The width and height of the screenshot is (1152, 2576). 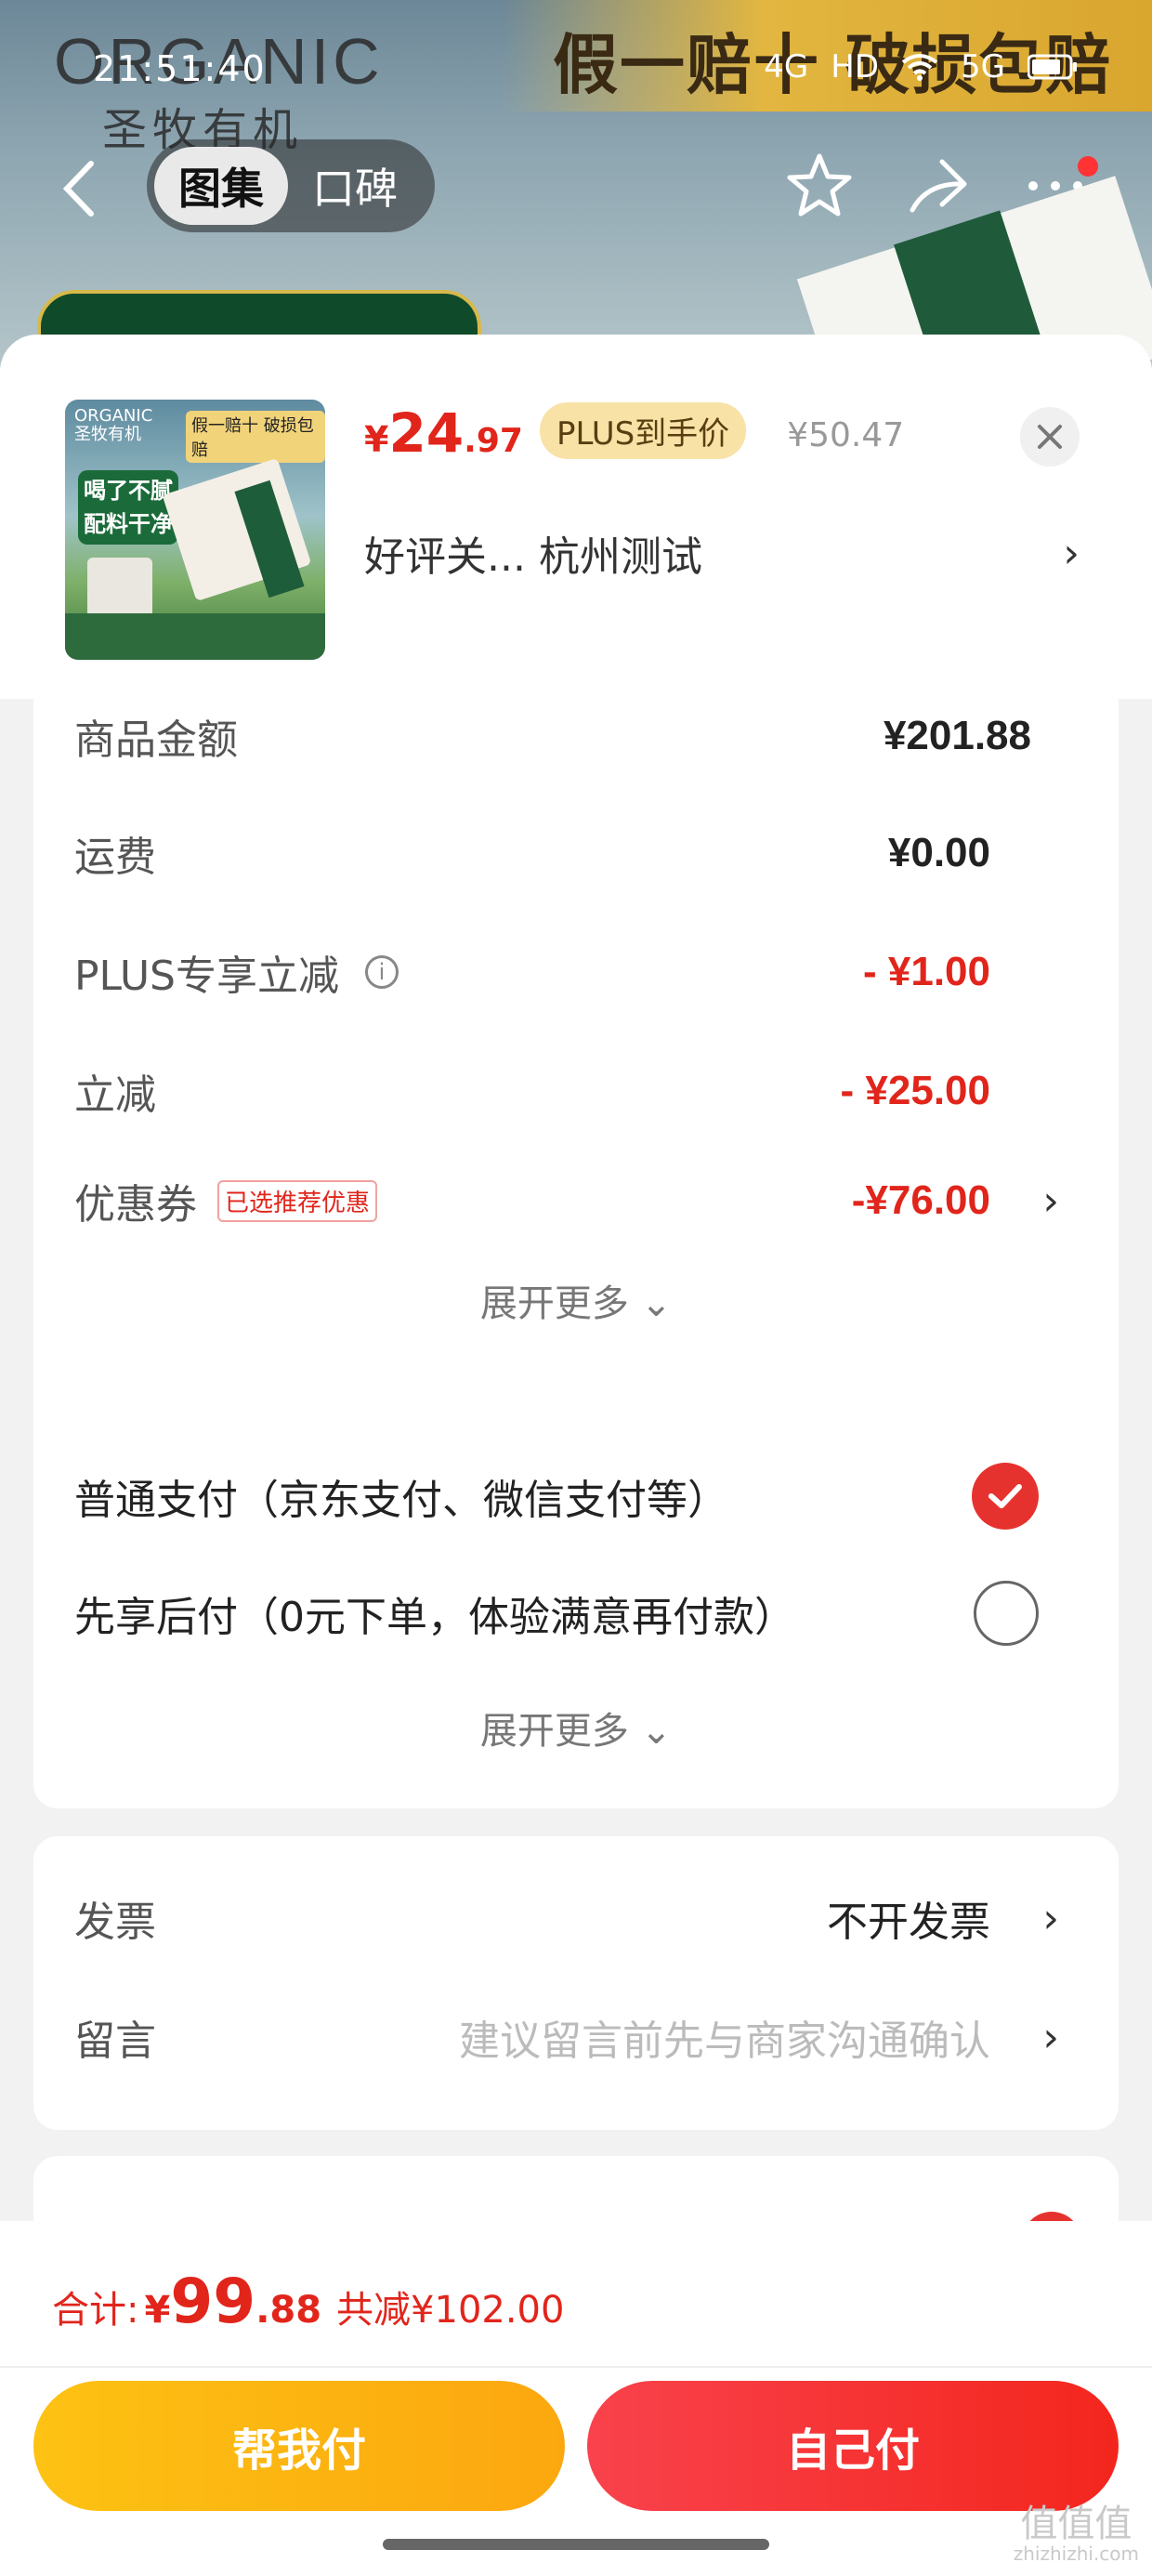 I want to click on plus-discount-label: PLUS专享立减, so click(x=206, y=976).